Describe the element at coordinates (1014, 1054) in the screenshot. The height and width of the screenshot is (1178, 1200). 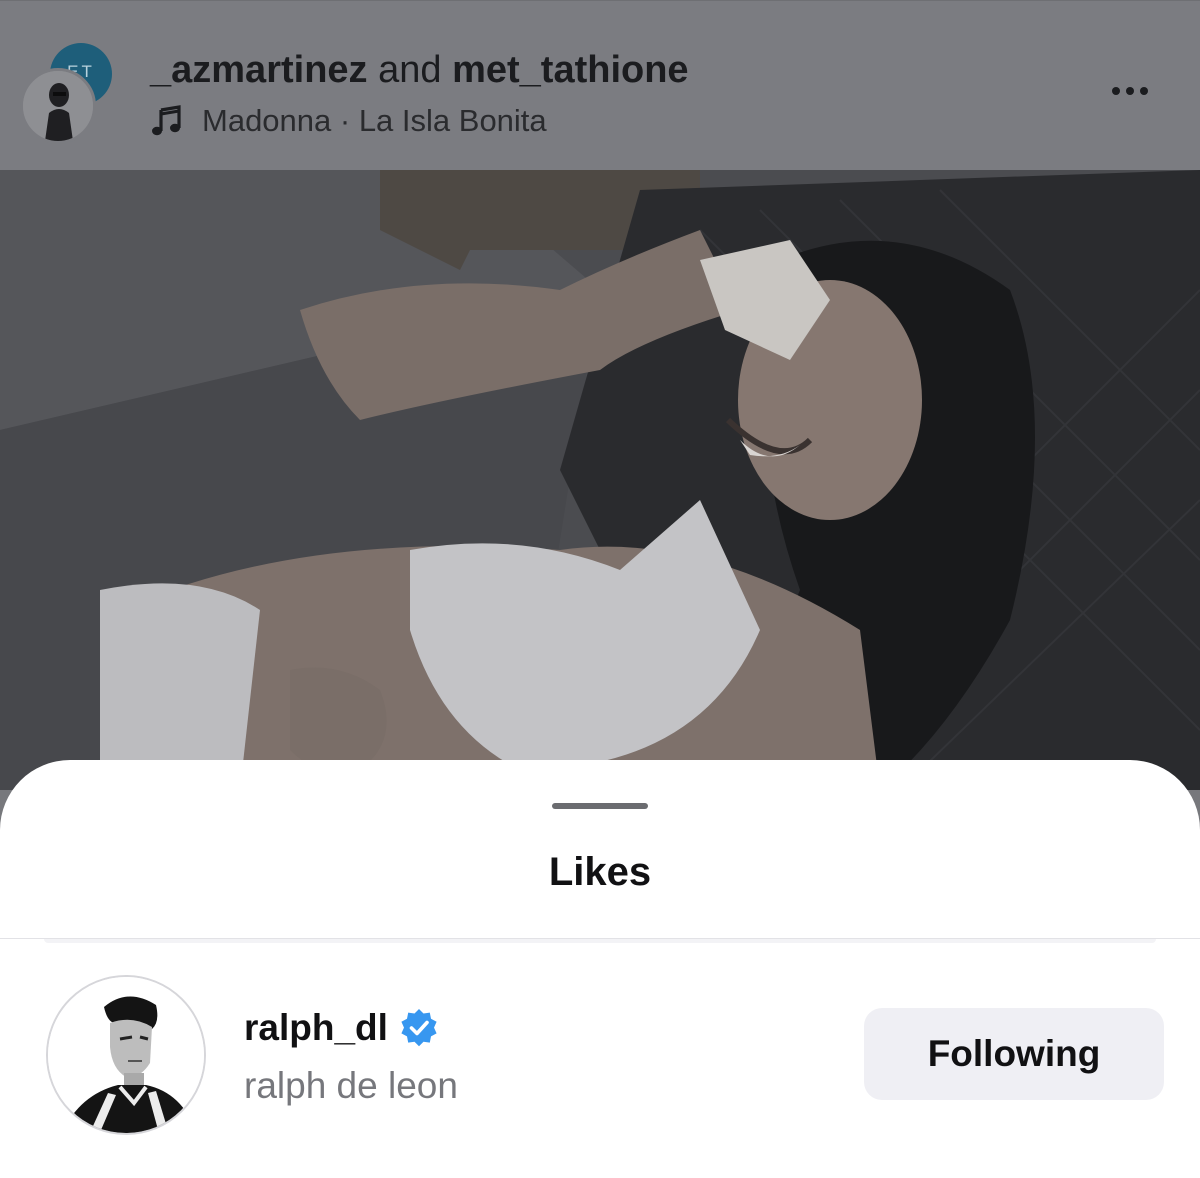
I see `following-button: Following` at that location.